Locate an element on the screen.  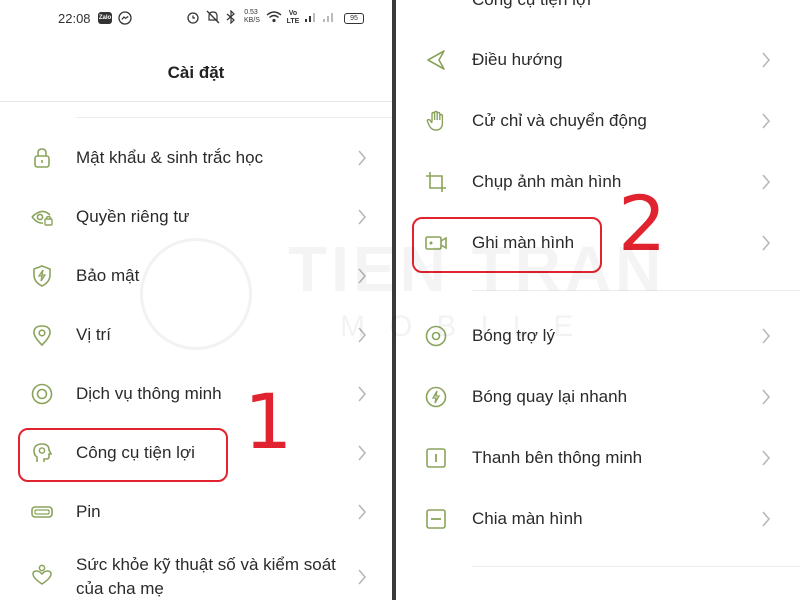
navigation-icon is located at coordinates (436, 60).